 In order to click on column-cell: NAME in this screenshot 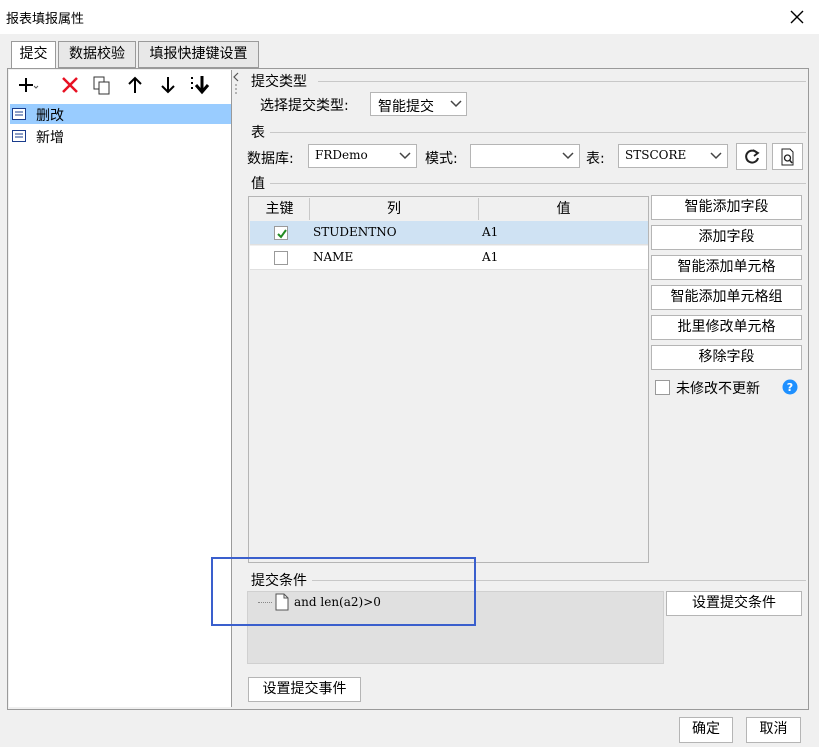, I will do `click(333, 257)`.